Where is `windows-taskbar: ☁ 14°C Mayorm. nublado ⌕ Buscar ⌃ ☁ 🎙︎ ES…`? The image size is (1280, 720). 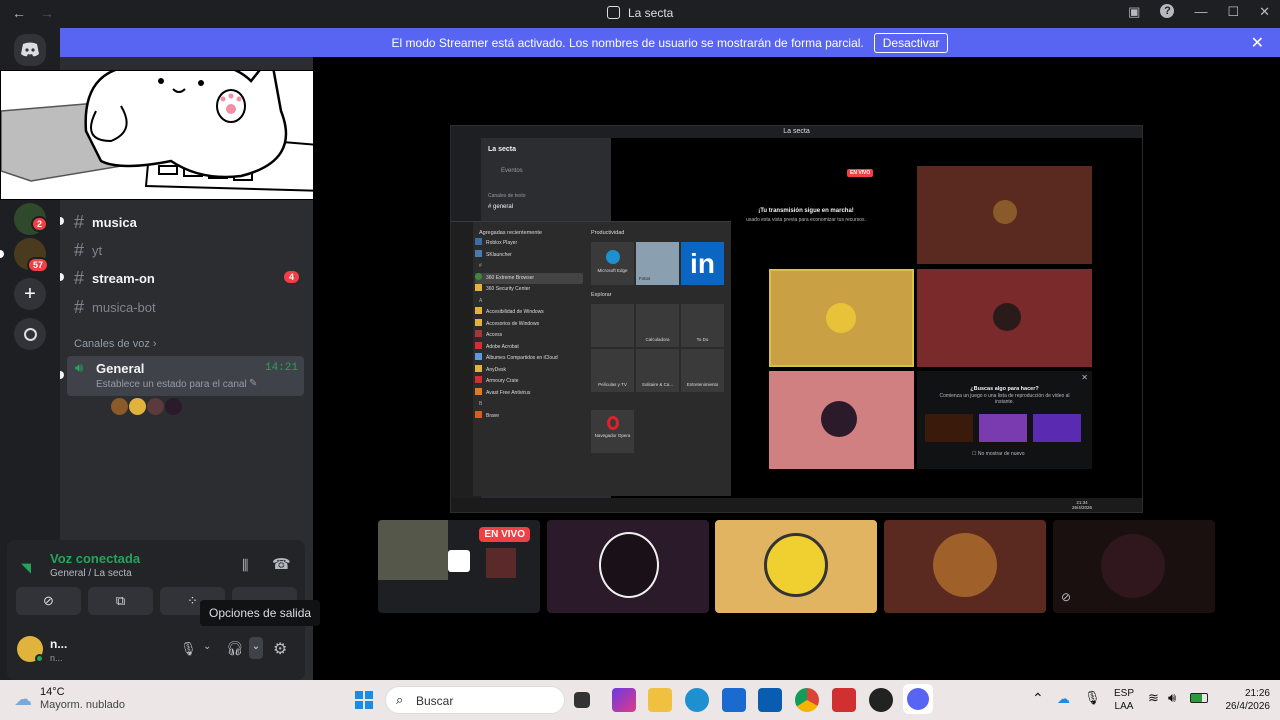
windows-taskbar: ☁ 14°C Mayorm. nublado ⌕ Buscar ⌃ ☁ 🎙︎ ES… is located at coordinates (640, 700).